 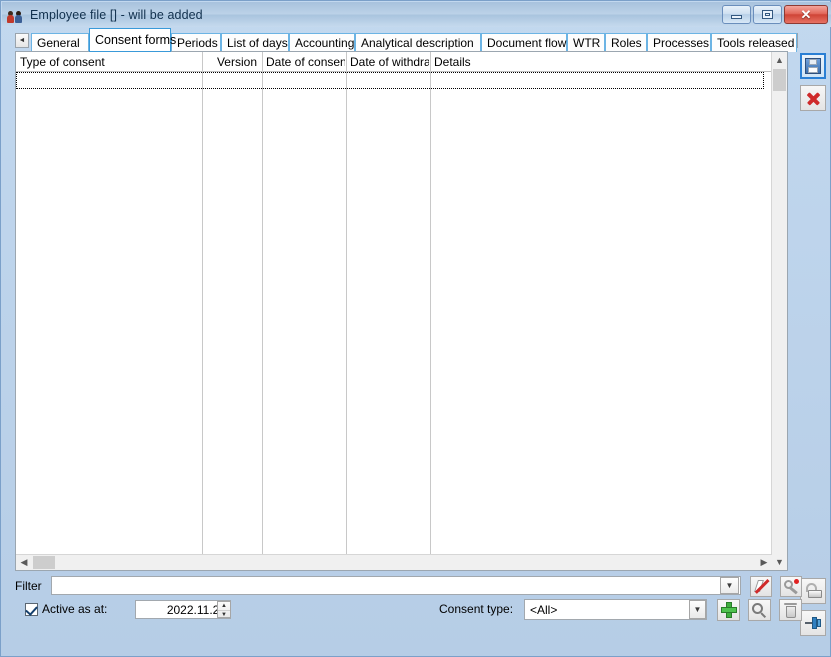 I want to click on active-as-at-label: Active as at:, so click(x=75, y=609).